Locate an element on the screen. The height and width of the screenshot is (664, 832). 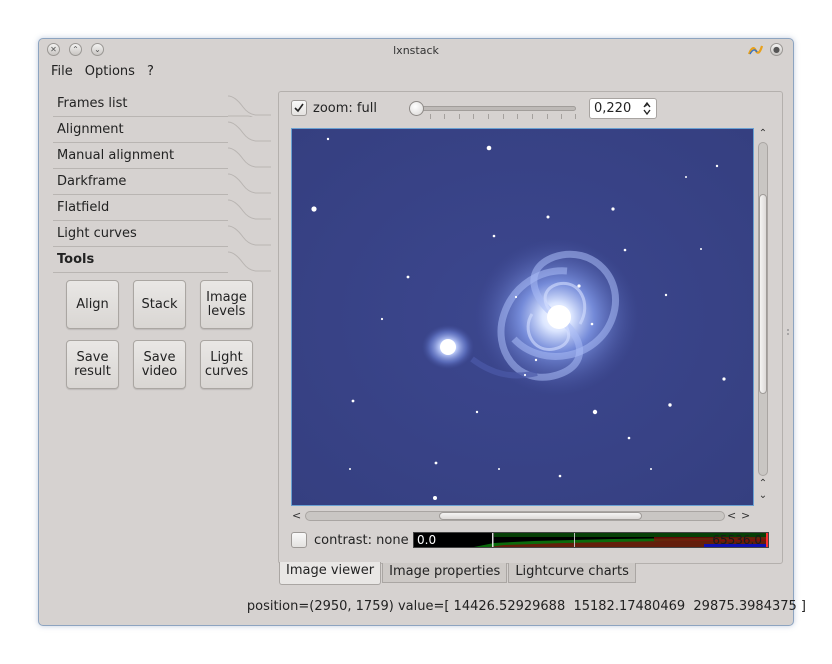
image-levels-button: Image levels is located at coordinates (226, 304).